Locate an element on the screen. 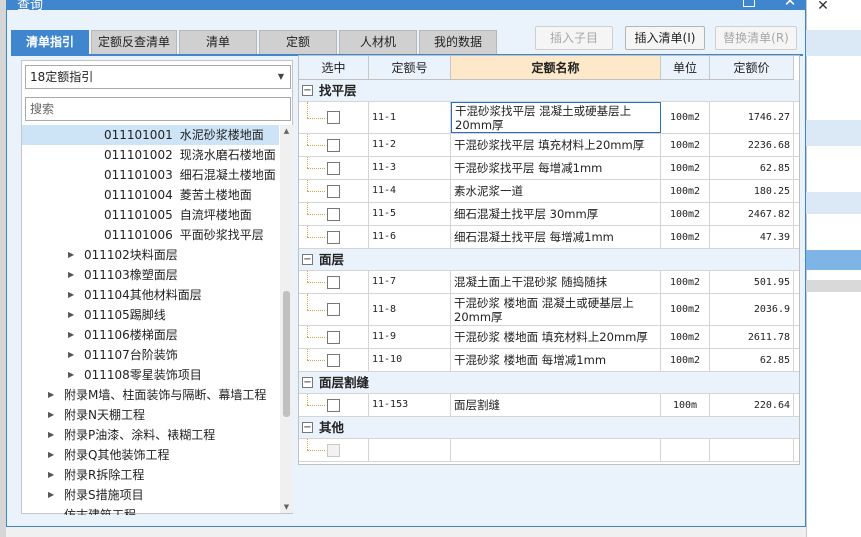  tree-item: ▶ 011104其他材料面层 is located at coordinates (150, 295).